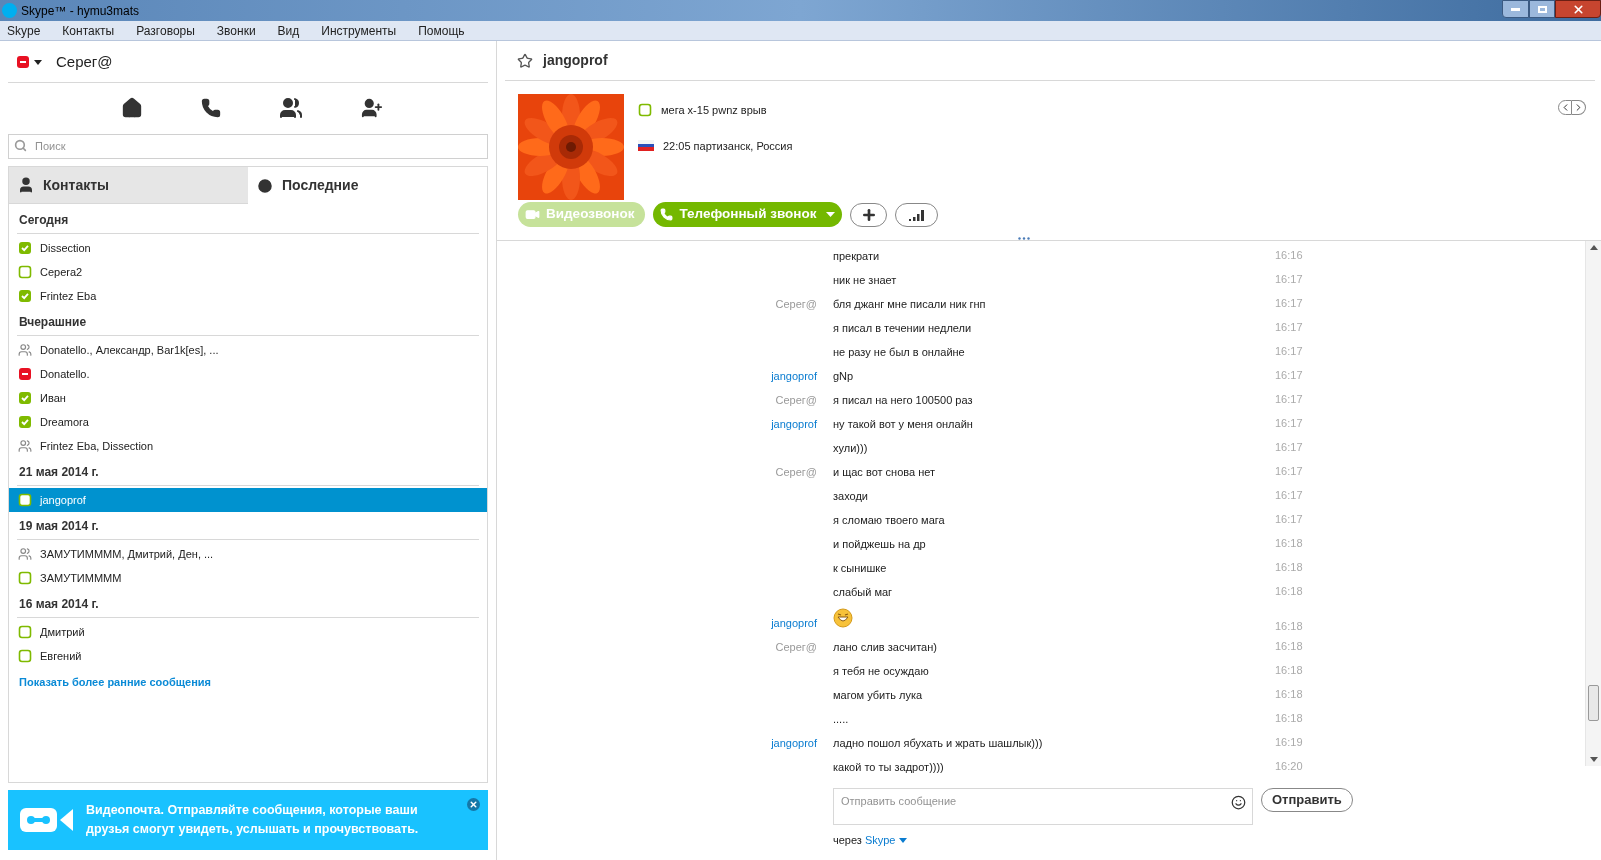 This screenshot has height=860, width=1601. I want to click on service-dropdown: Skype, so click(886, 840).